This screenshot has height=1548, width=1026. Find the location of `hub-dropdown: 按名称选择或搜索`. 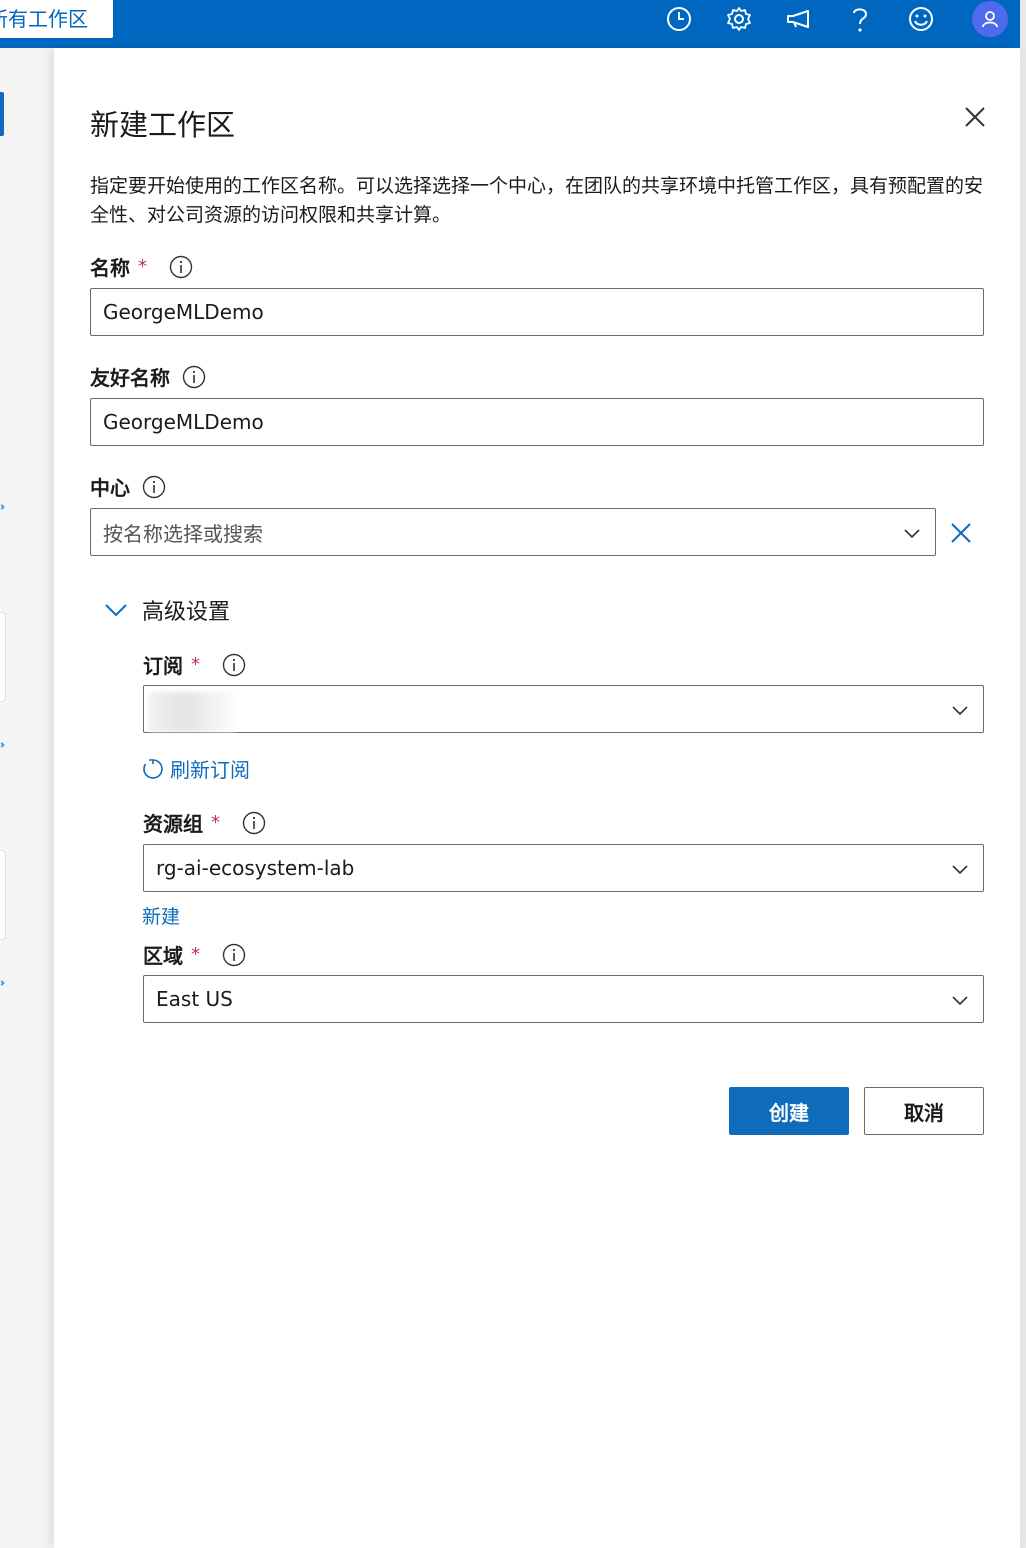

hub-dropdown: 按名称选择或搜索 is located at coordinates (513, 532).